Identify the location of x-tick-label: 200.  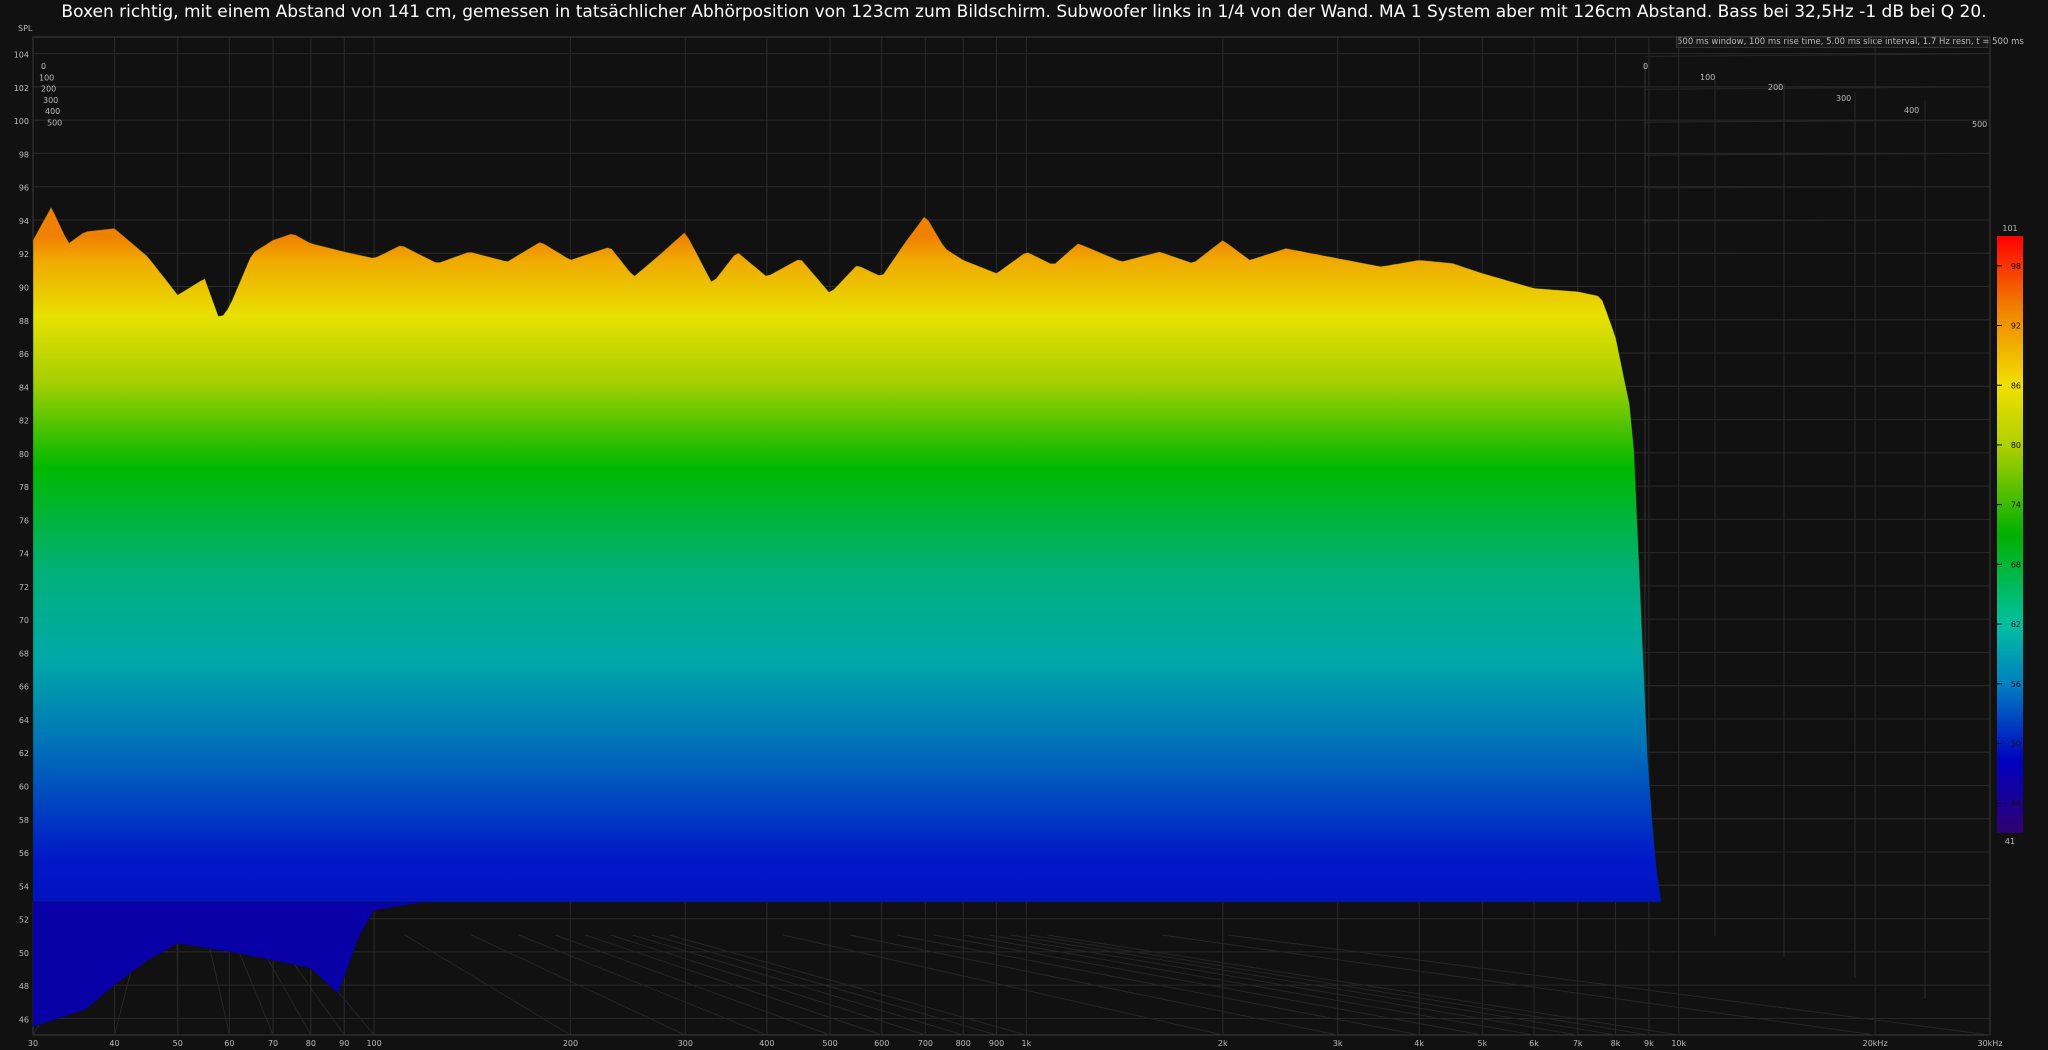
(570, 1043).